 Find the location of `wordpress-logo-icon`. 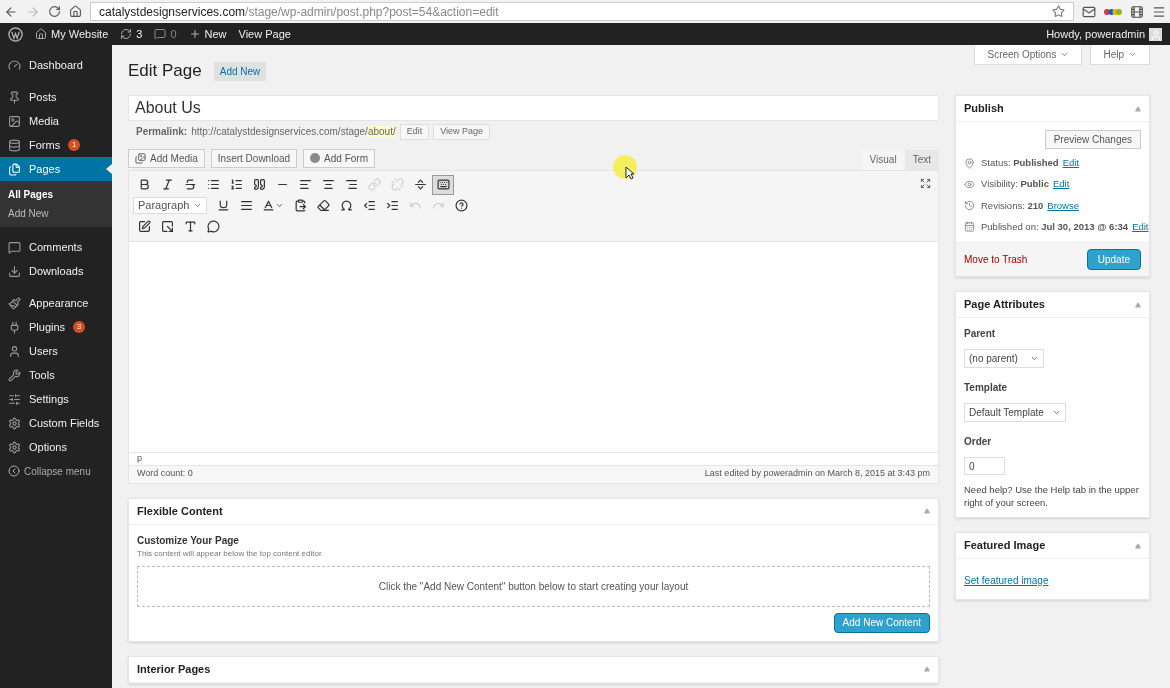

wordpress-logo-icon is located at coordinates (15, 34).